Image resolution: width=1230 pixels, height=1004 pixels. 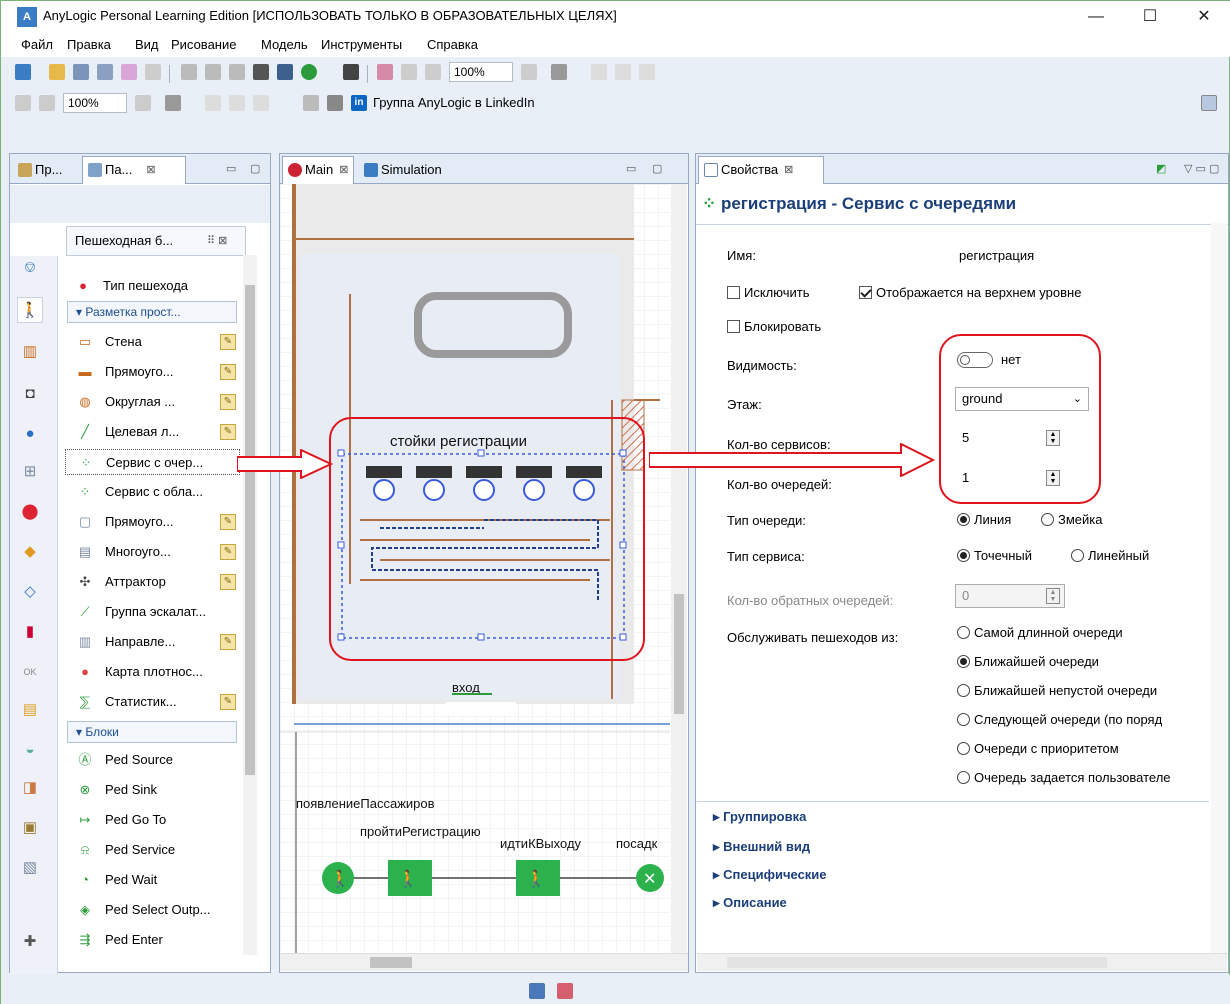 I want to click on fluid-library-icon: ●, so click(x=30, y=434).